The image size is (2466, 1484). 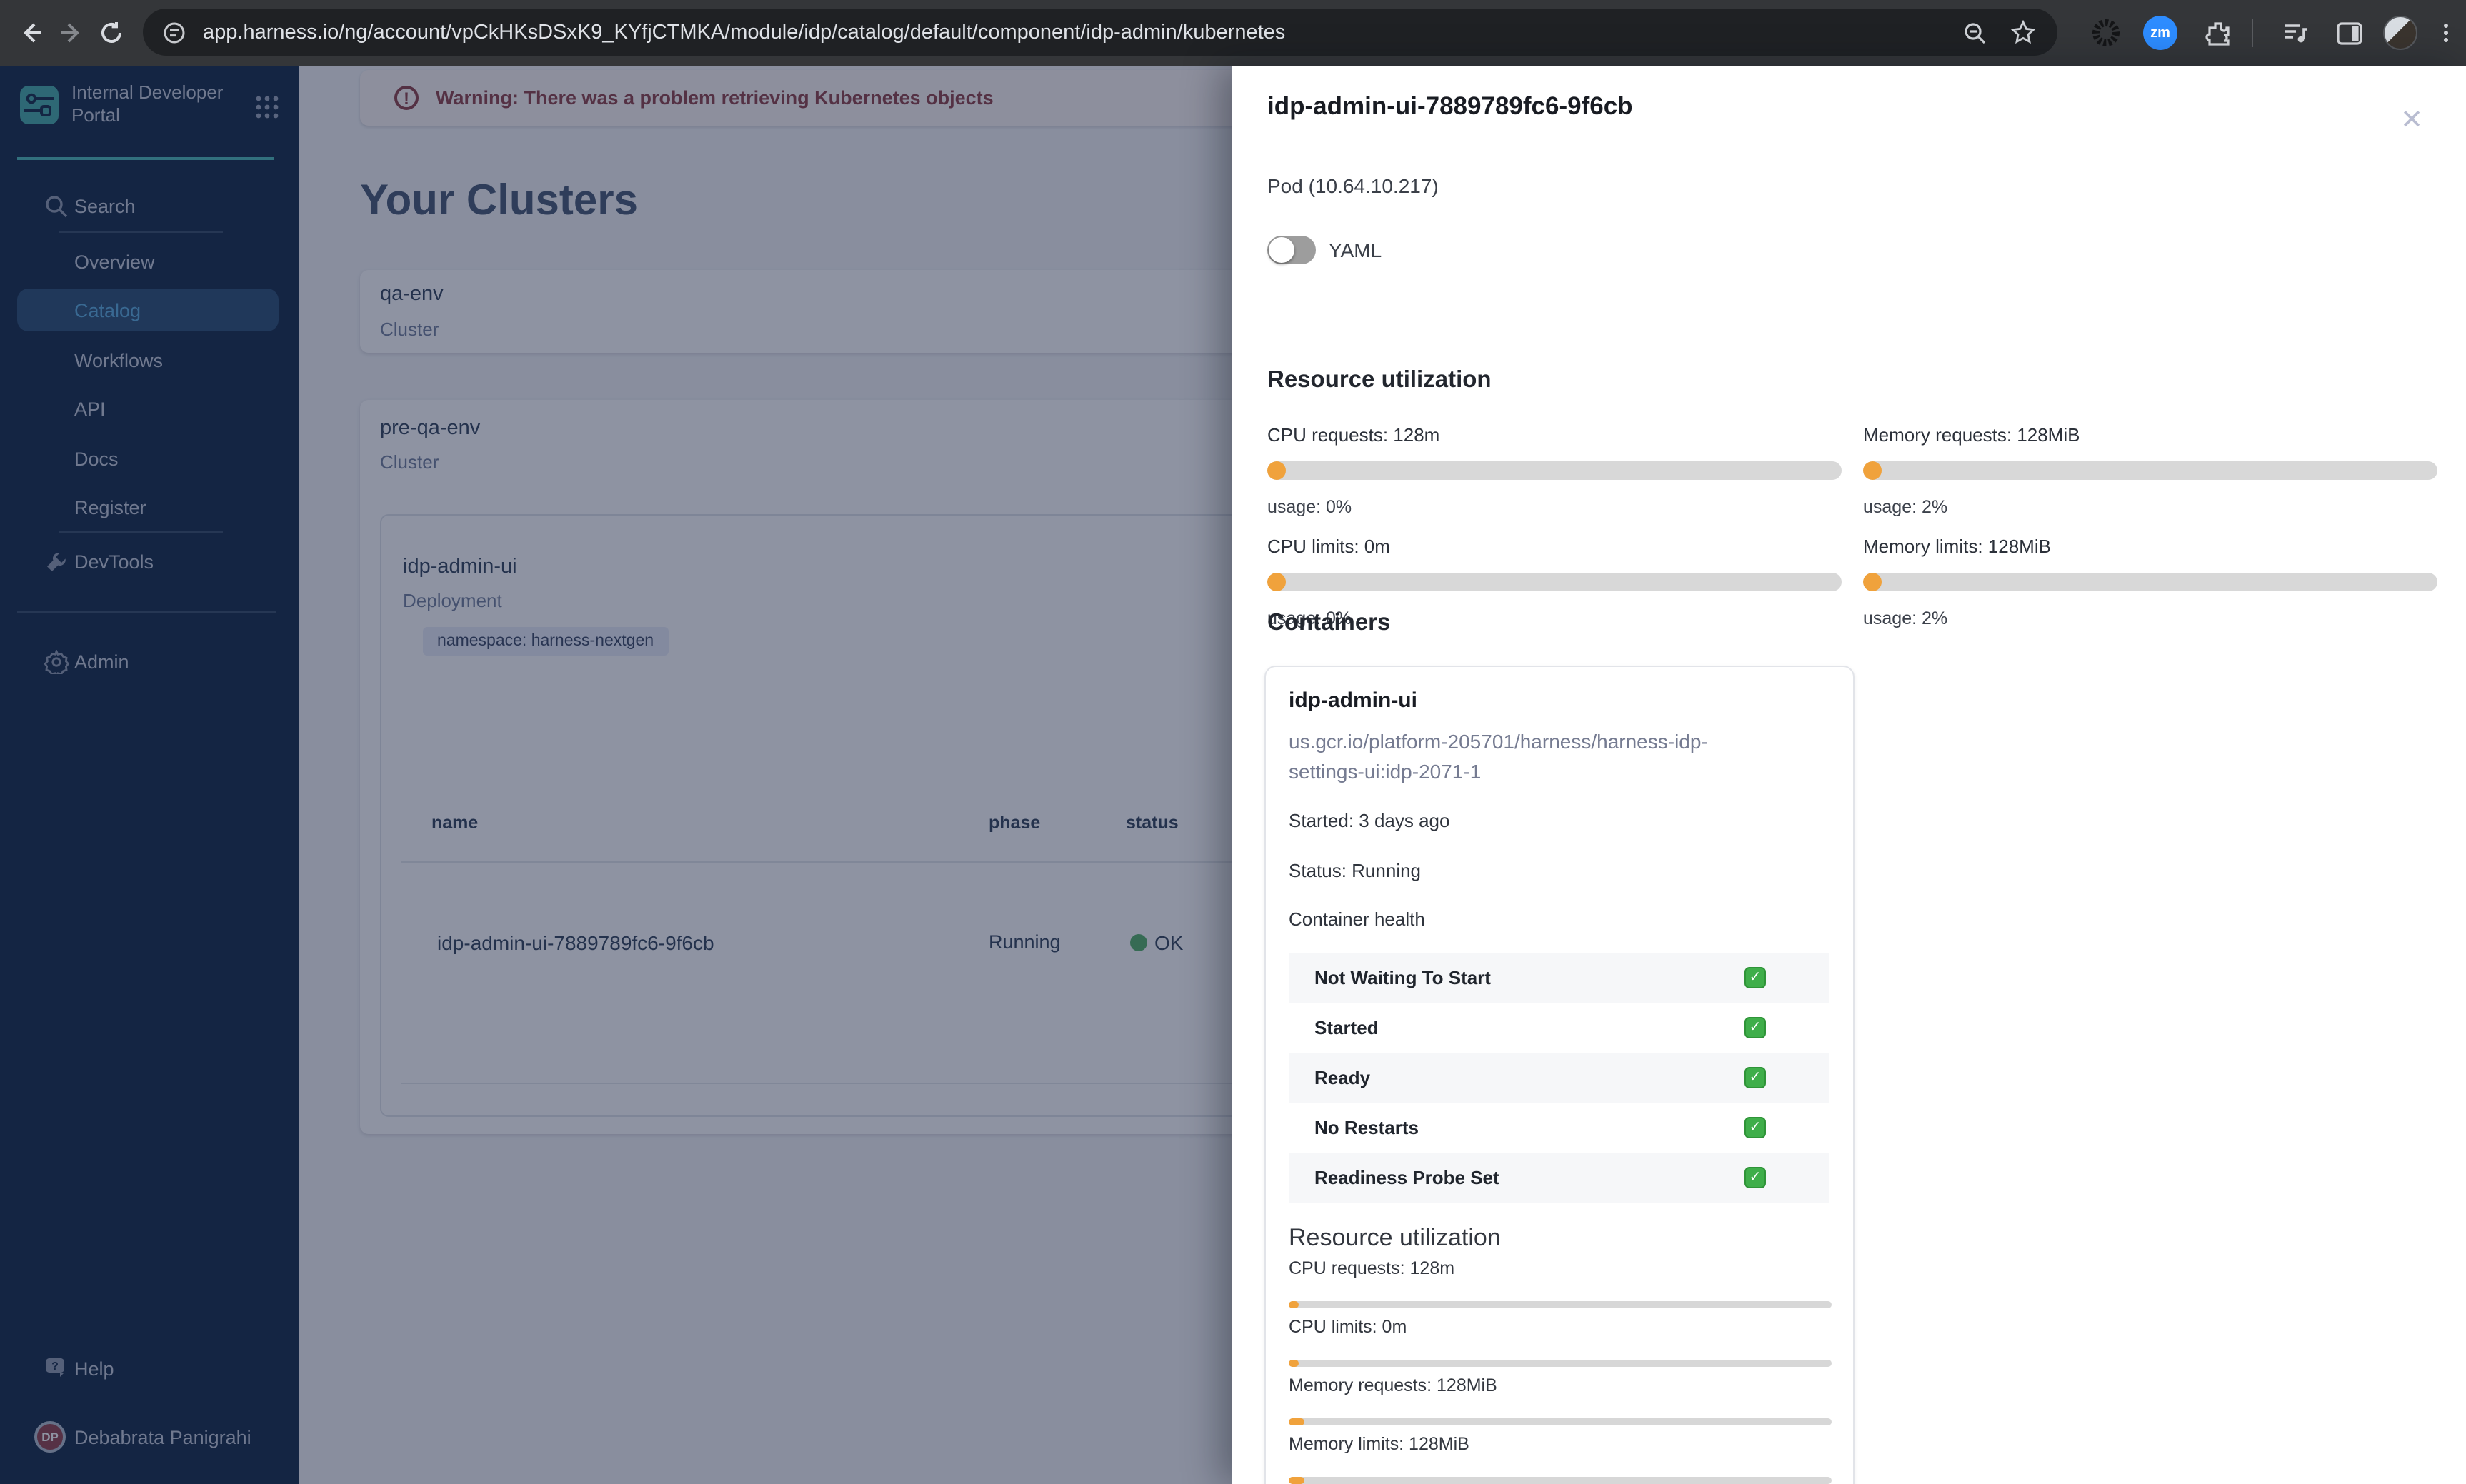 I want to click on bookmark-star-icon, so click(x=2023, y=33).